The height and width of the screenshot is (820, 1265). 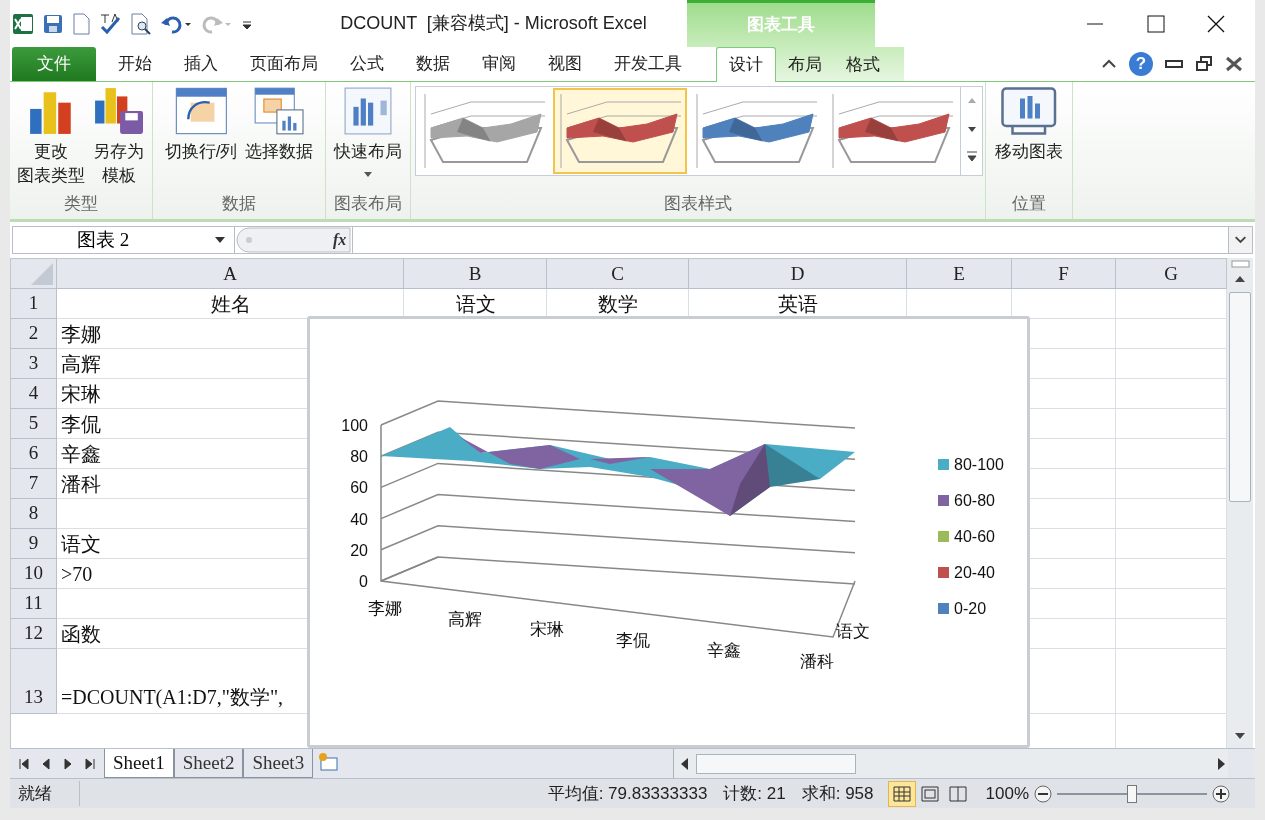 What do you see at coordinates (901, 793) in the screenshot?
I see `normal-view-button` at bounding box center [901, 793].